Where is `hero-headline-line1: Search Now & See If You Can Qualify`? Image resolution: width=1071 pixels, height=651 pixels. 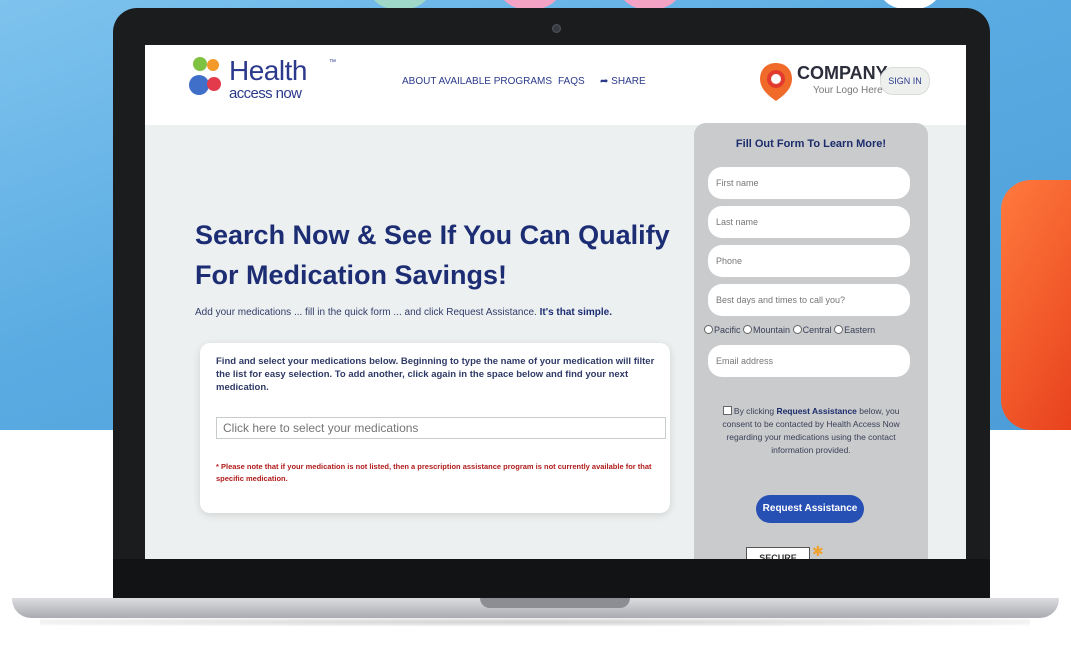
hero-headline-line1: Search Now & See If You Can Qualify is located at coordinates (432, 235).